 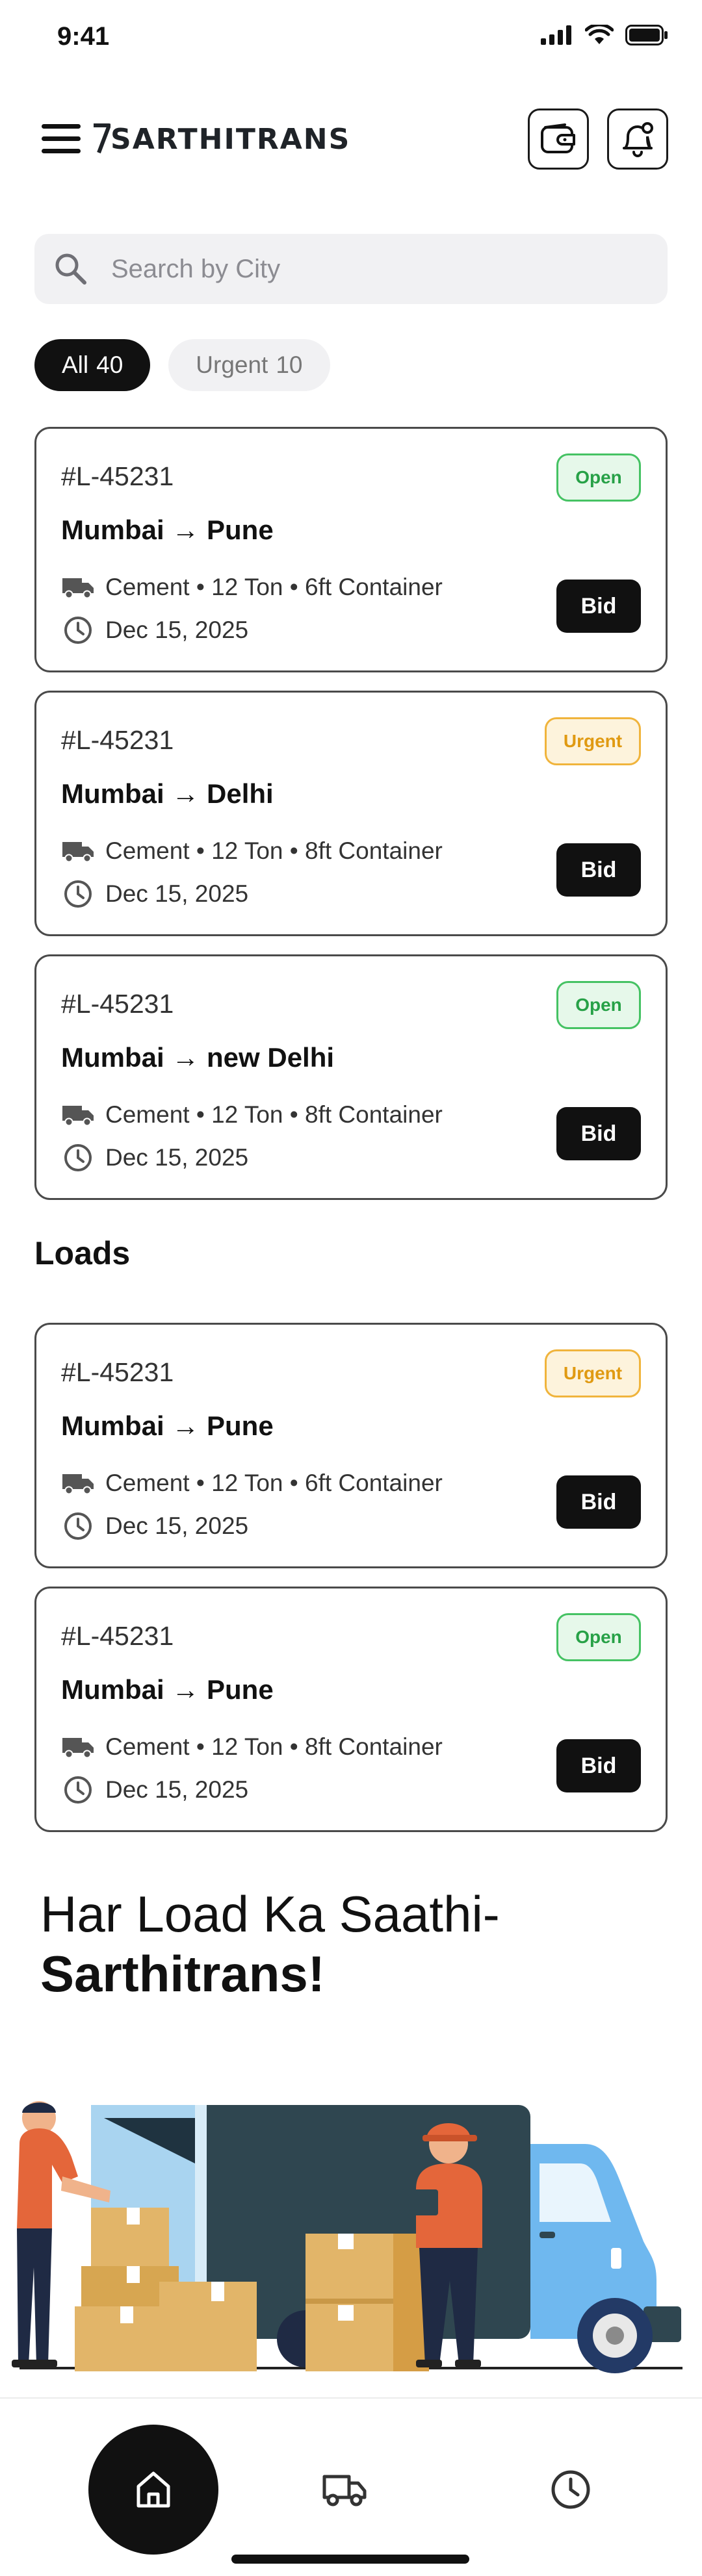 I want to click on load-route: Mumbai → Delhi, so click(x=167, y=793).